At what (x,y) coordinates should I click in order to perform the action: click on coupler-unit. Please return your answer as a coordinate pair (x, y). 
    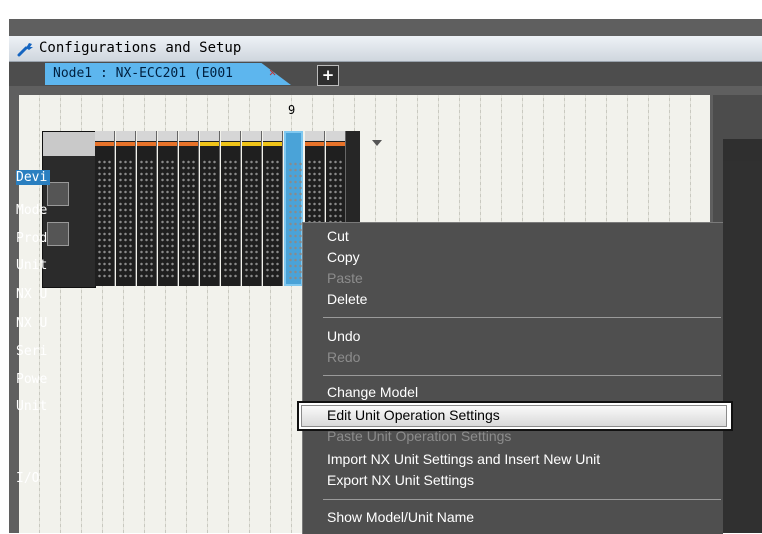
    Looking at the image, I should click on (69, 209).